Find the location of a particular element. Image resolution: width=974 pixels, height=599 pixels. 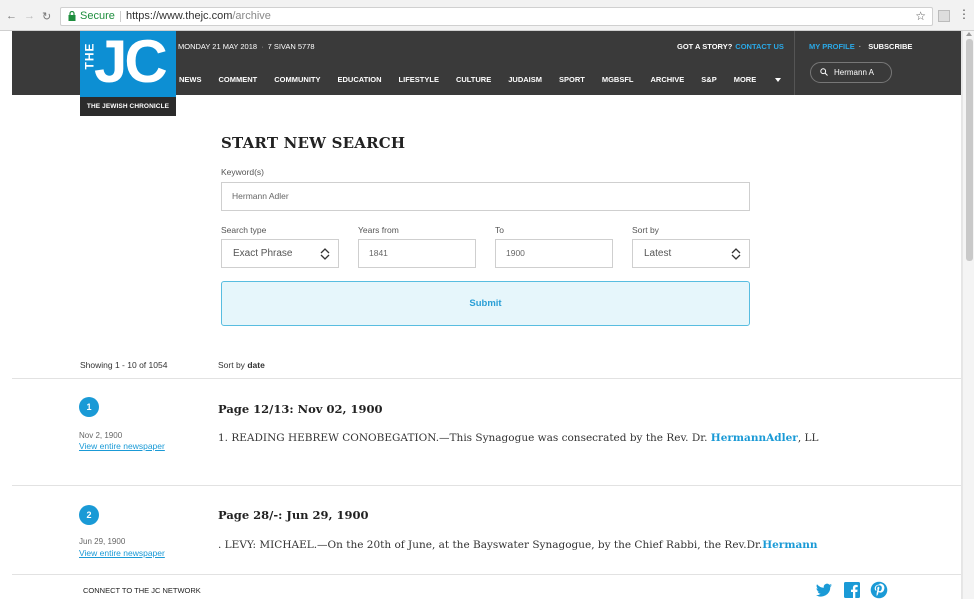

years-from-label: Years from is located at coordinates (378, 230).